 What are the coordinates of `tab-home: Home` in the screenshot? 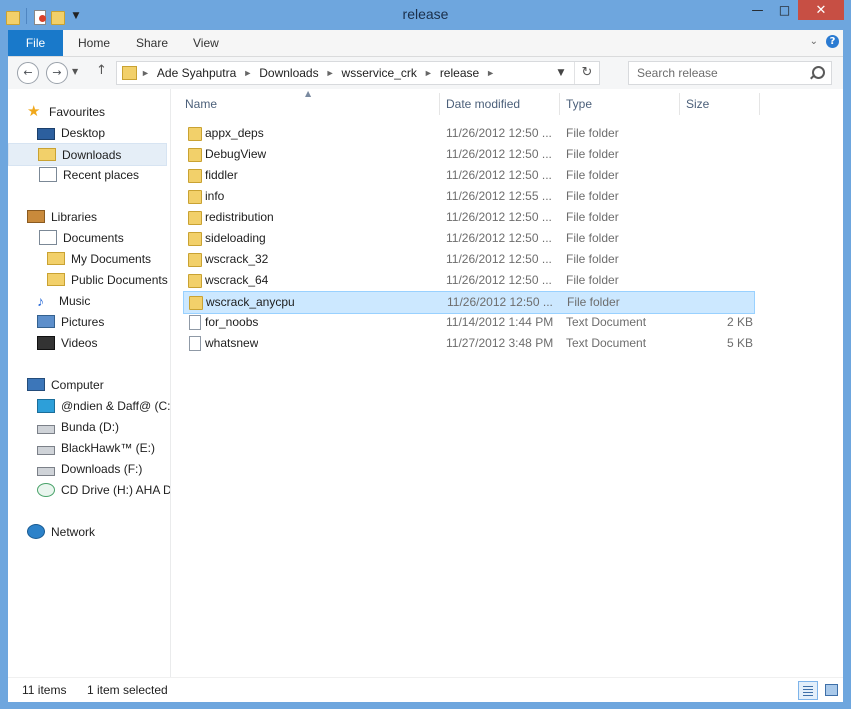 It's located at (94, 43).